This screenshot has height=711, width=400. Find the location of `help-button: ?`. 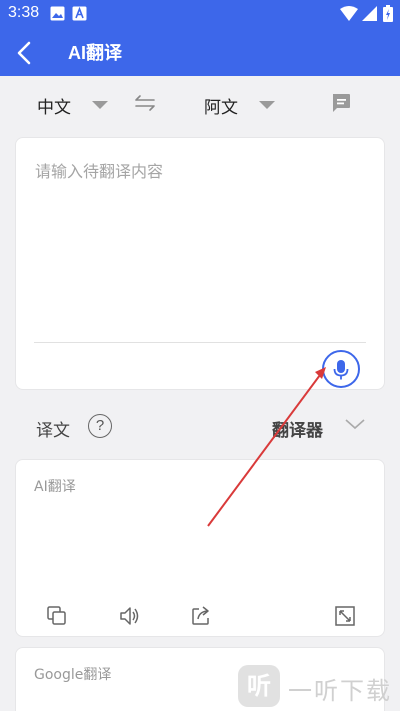

help-button: ? is located at coordinates (100, 426).